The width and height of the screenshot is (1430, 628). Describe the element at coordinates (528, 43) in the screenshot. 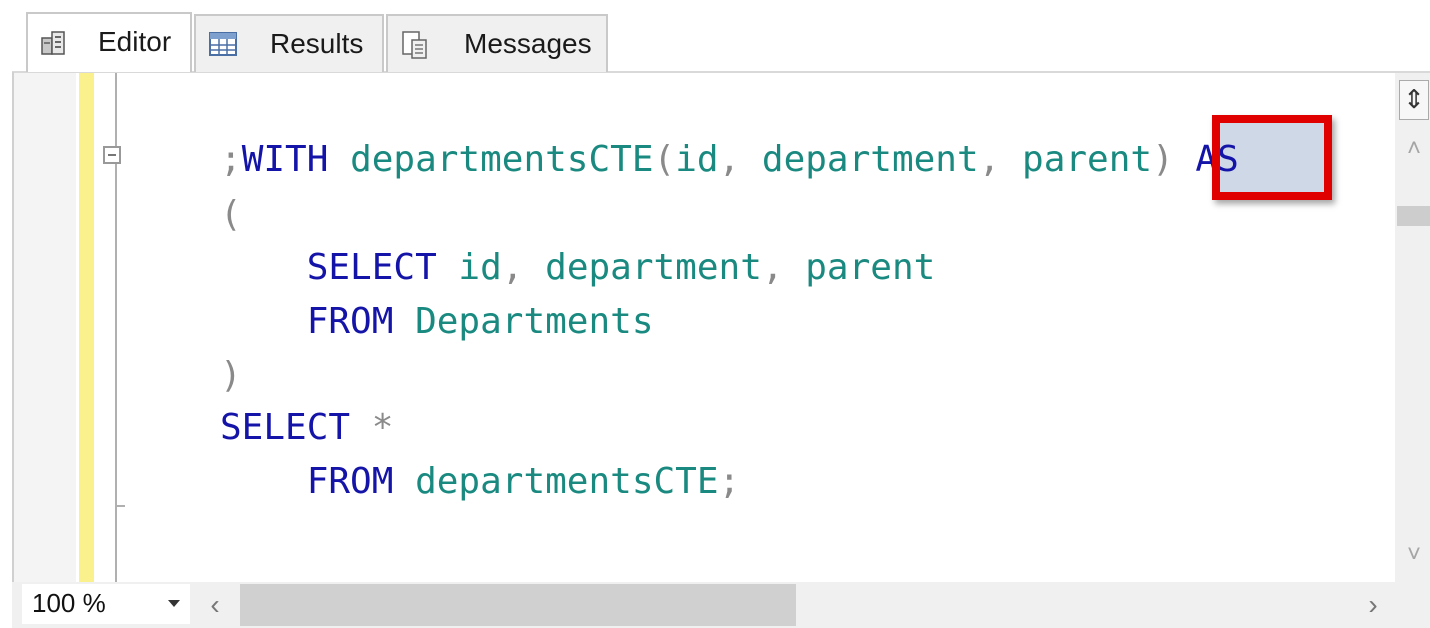

I see `tab-messages-label: Messages` at that location.